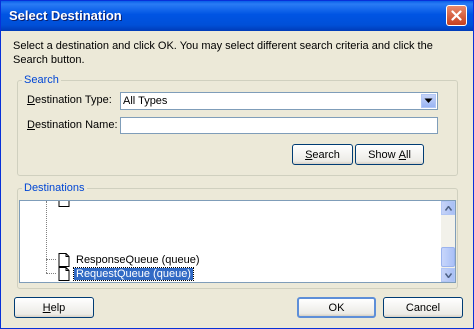 This screenshot has width=474, height=329. What do you see at coordinates (279, 125) in the screenshot?
I see `destination-name-input` at bounding box center [279, 125].